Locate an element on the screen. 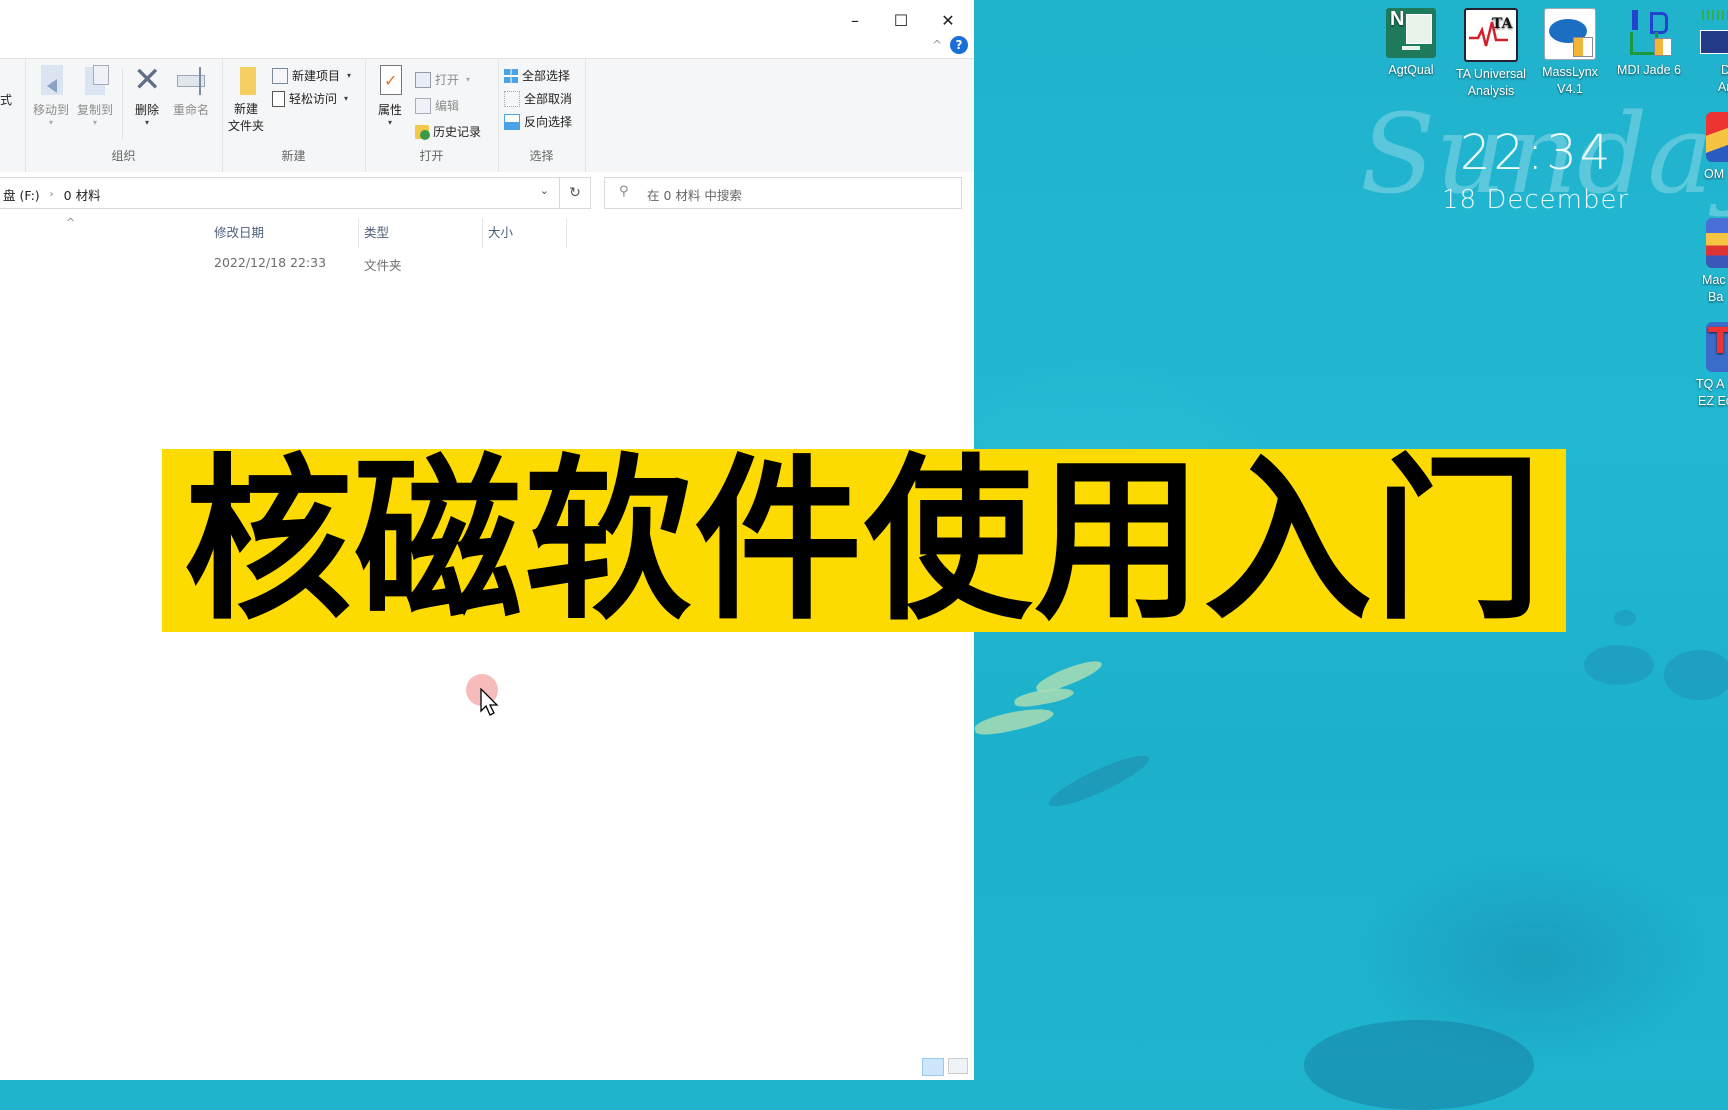  history-button: 历史记录 is located at coordinates (448, 131).